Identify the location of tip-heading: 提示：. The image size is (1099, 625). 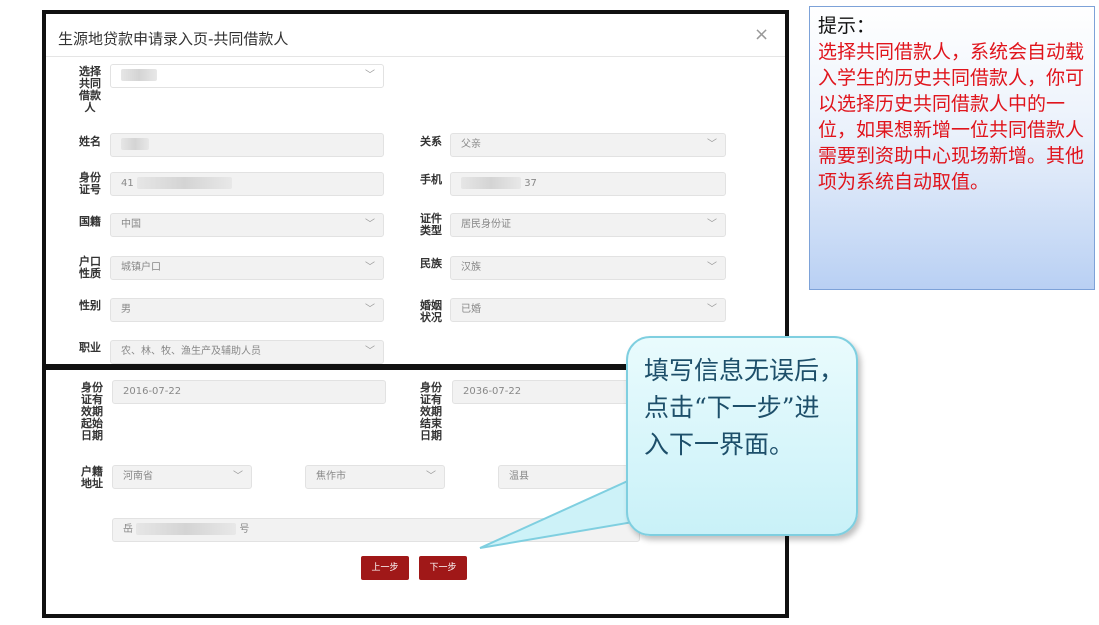
(847, 26).